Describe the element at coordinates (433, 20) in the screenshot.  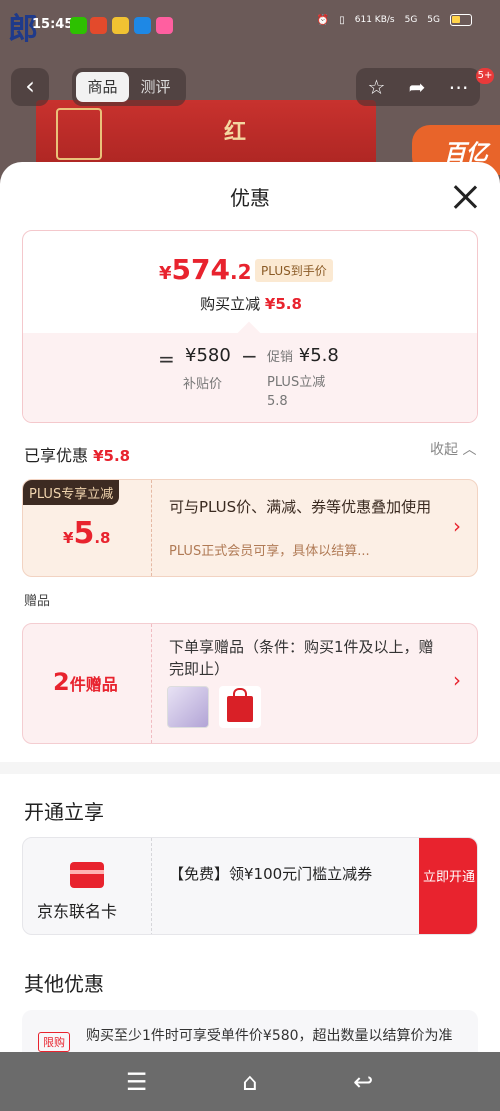
I see `signal-2: 5G` at that location.